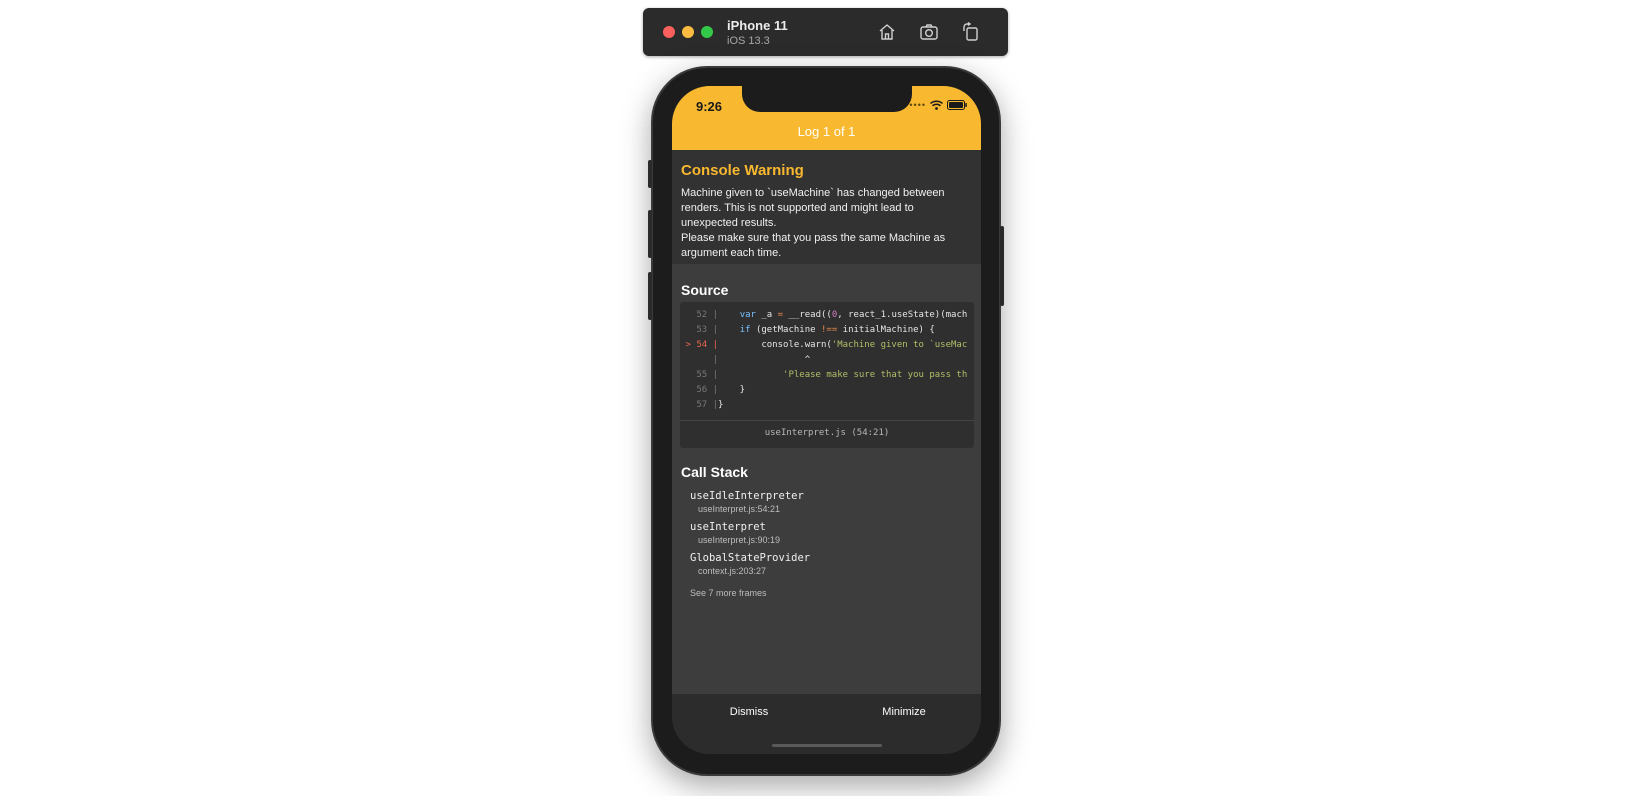 The width and height of the screenshot is (1650, 796). Describe the element at coordinates (714, 472) in the screenshot. I see `call-stack-title: Call Stack` at that location.